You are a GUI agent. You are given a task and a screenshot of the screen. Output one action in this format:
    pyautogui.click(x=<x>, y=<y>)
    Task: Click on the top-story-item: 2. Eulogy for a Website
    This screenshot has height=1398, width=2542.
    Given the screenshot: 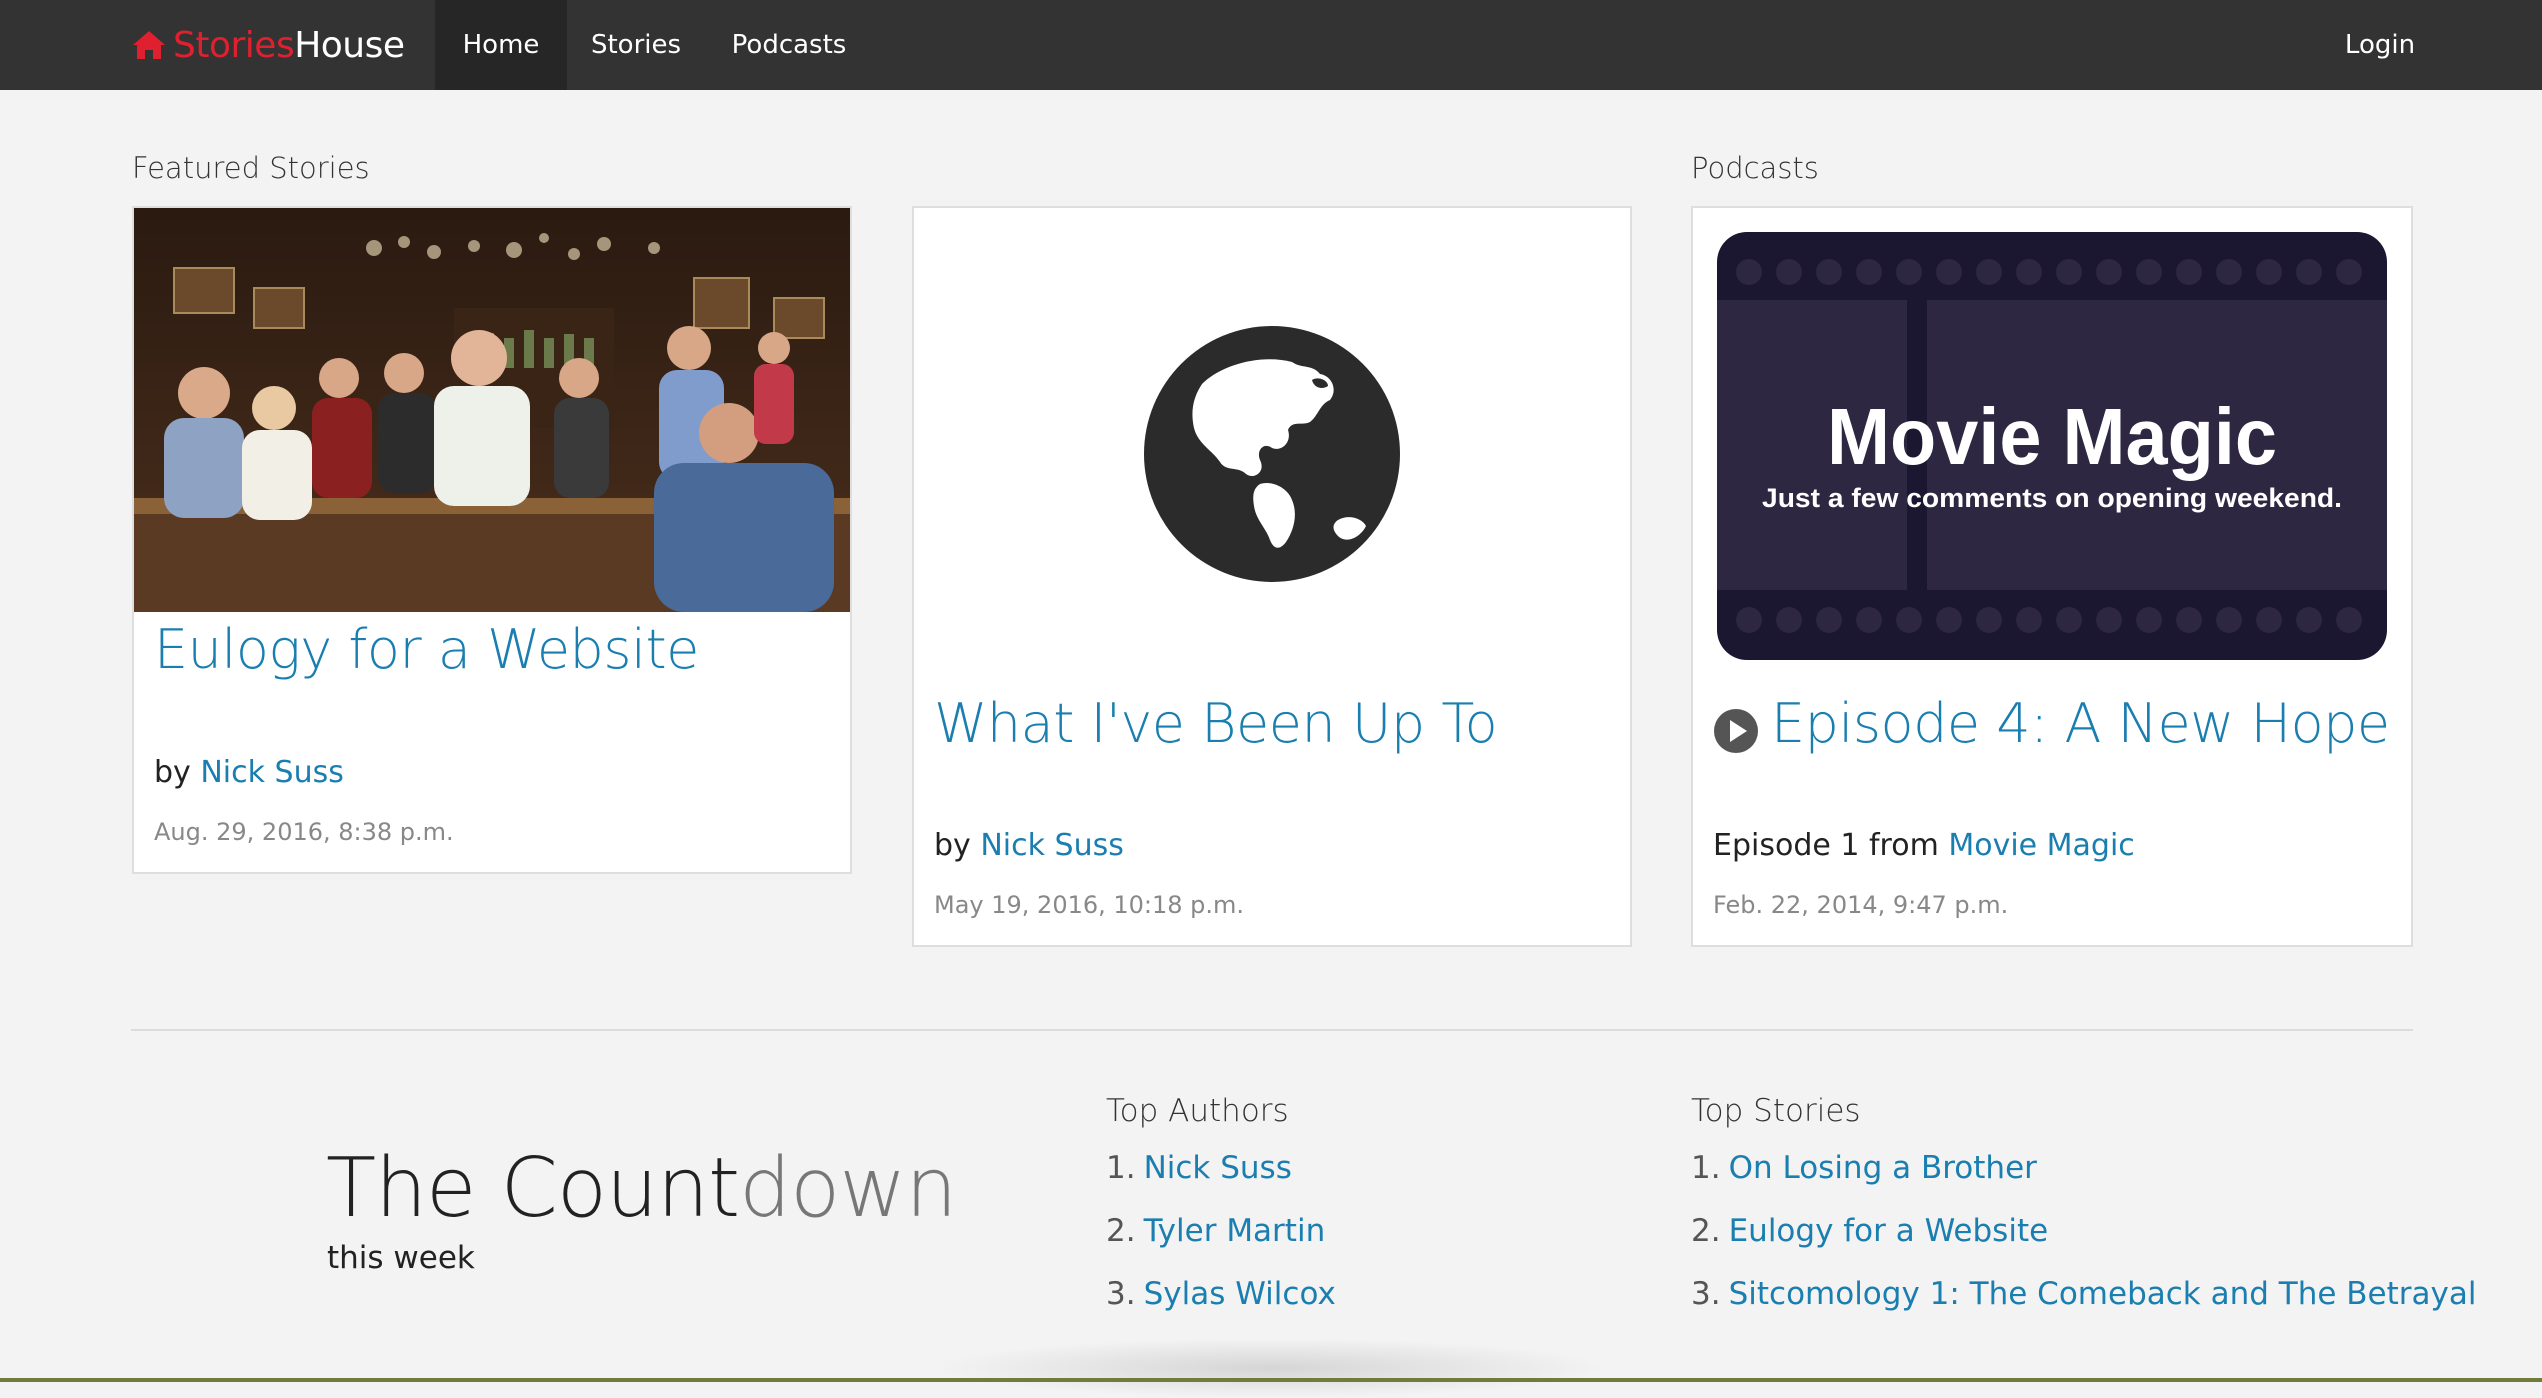 What is the action you would take?
    pyautogui.click(x=1869, y=1231)
    